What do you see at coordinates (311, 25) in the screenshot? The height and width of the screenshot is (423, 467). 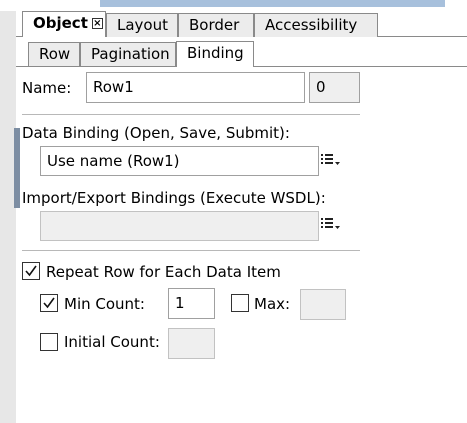 I see `tab-accessibility-label: Accessibility` at bounding box center [311, 25].